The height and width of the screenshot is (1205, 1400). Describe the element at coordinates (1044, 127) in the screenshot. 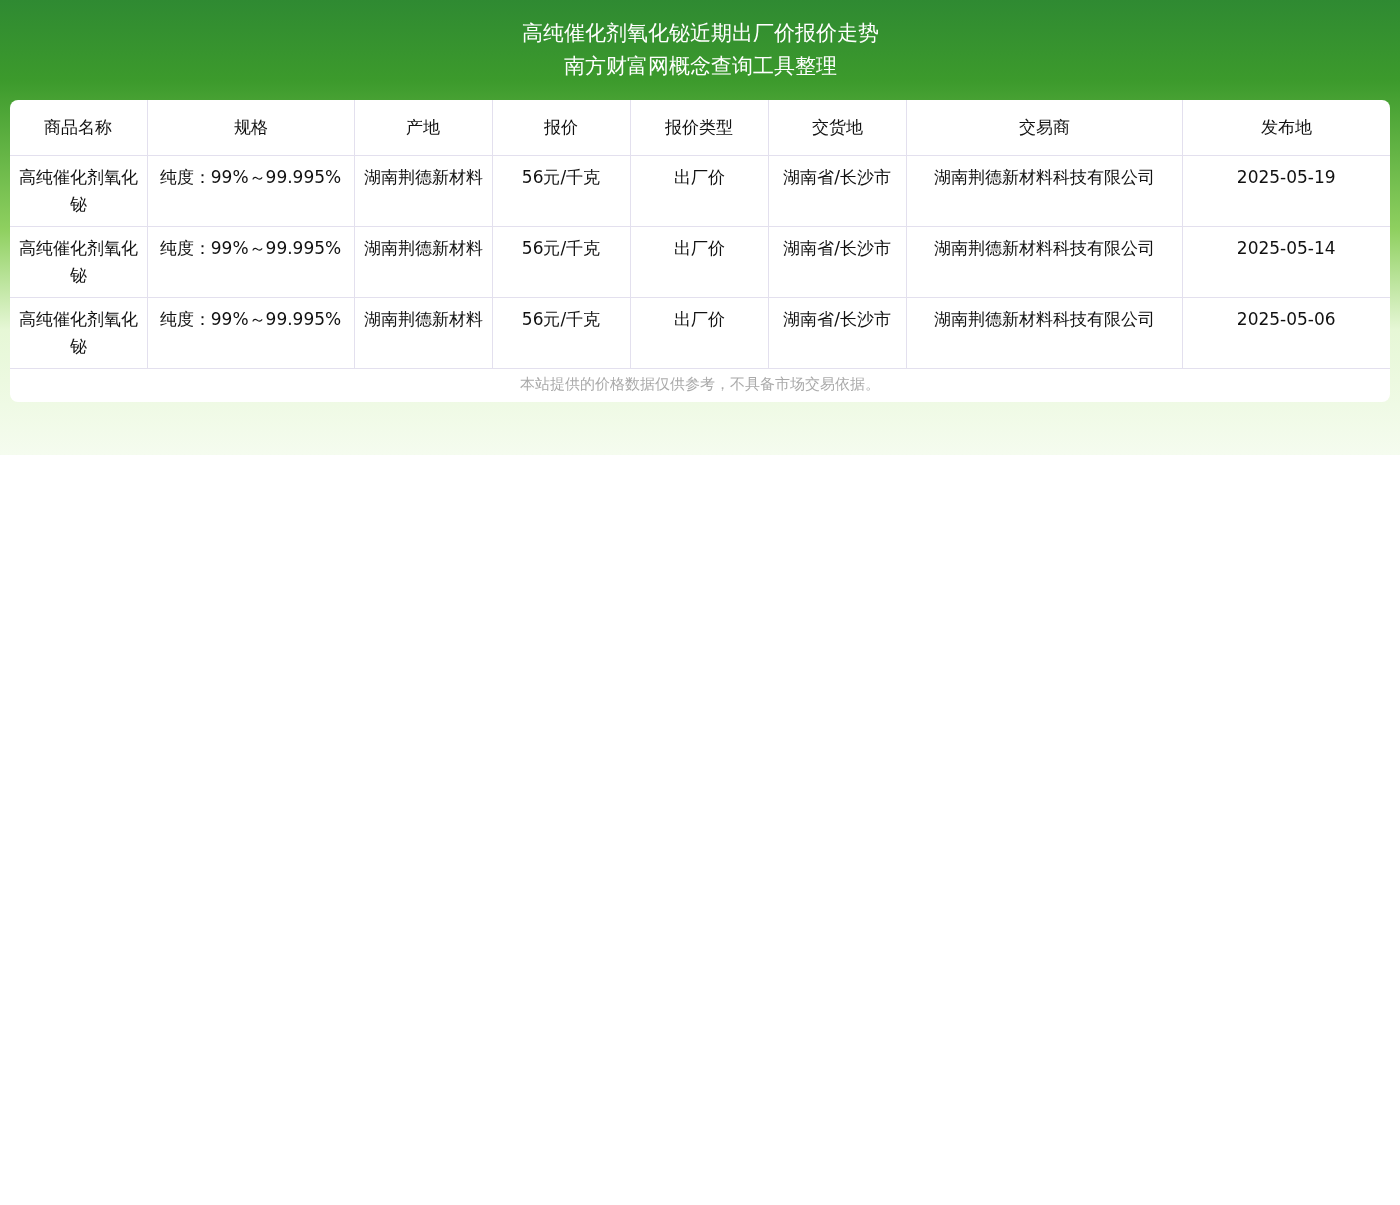

I see `column-header: 交易商` at that location.